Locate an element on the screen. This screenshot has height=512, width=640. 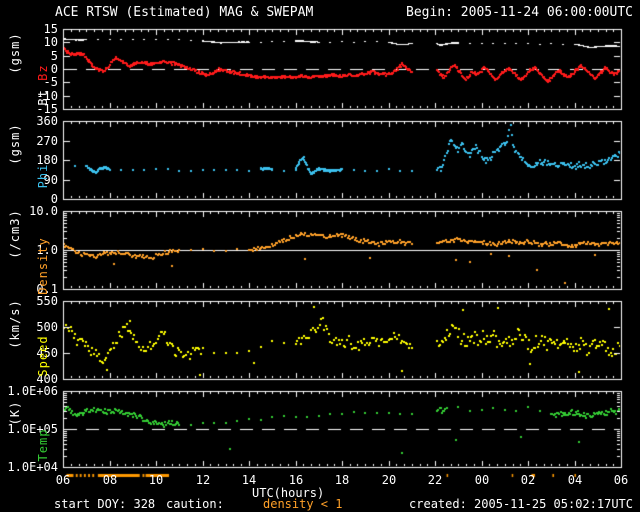
y-axis-title: Phi is located at coordinates (43, 176).